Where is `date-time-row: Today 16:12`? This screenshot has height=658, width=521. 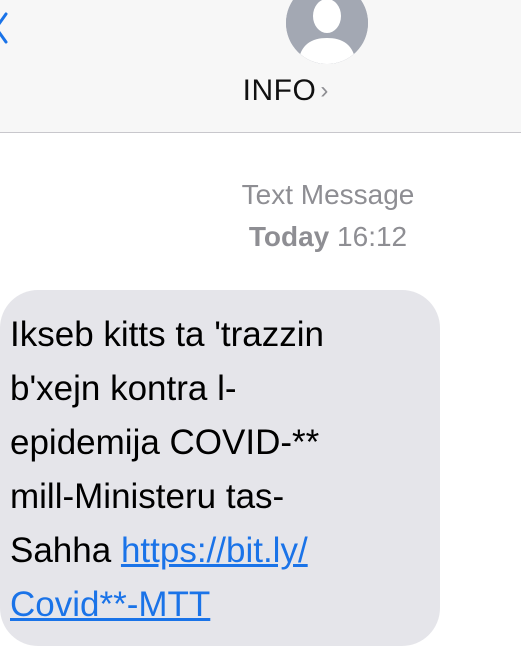 date-time-row: Today 16:12 is located at coordinates (328, 237).